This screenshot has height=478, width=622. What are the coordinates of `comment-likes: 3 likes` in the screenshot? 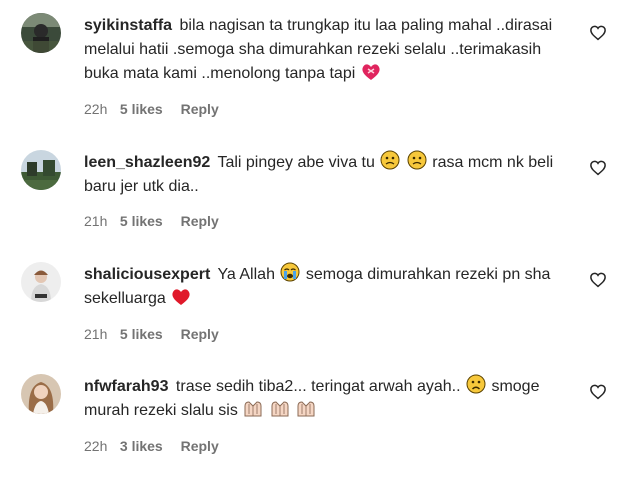 It's located at (141, 446).